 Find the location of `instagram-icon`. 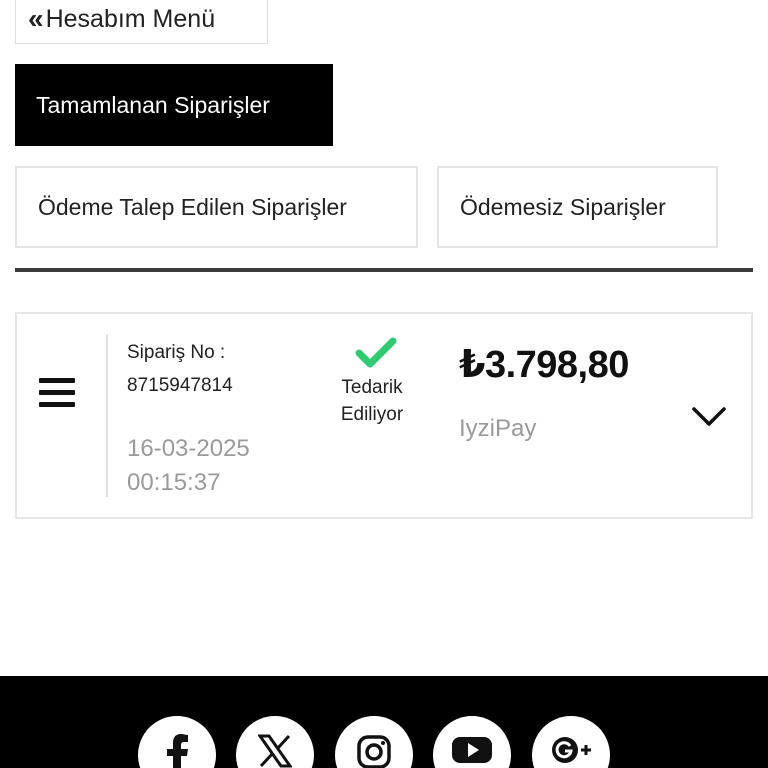

instagram-icon is located at coordinates (374, 751).